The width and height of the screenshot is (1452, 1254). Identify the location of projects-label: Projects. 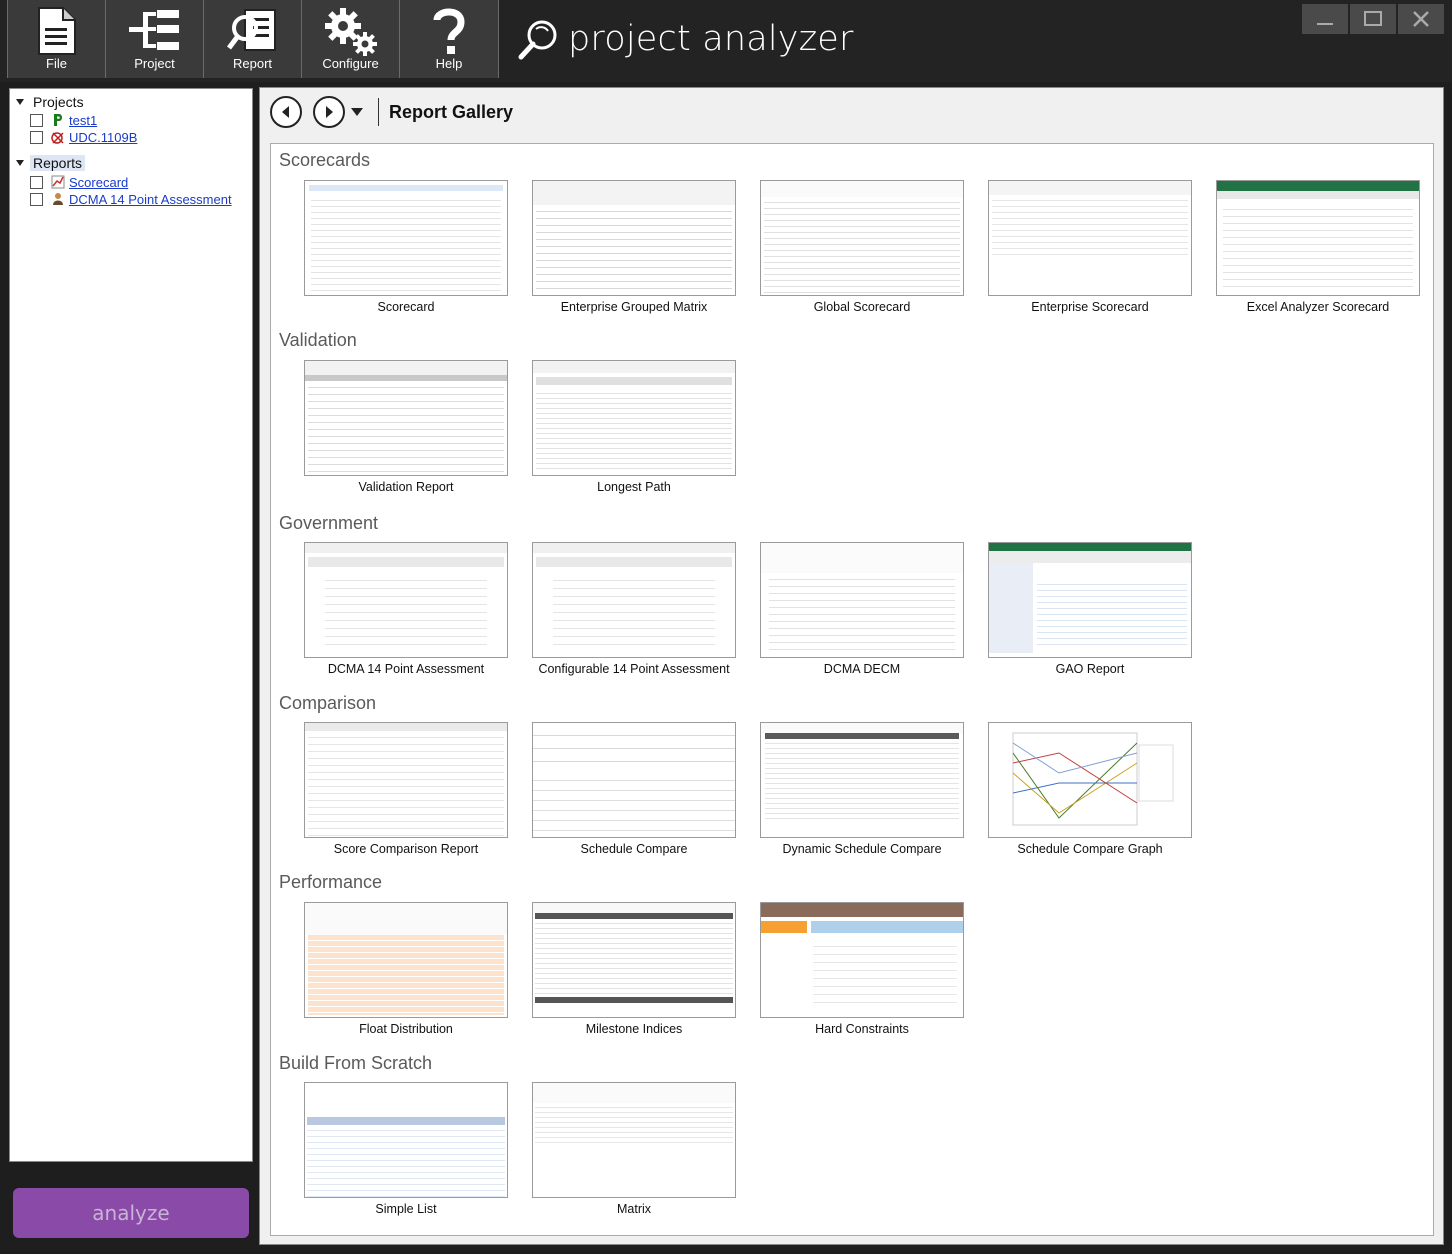
(58, 102).